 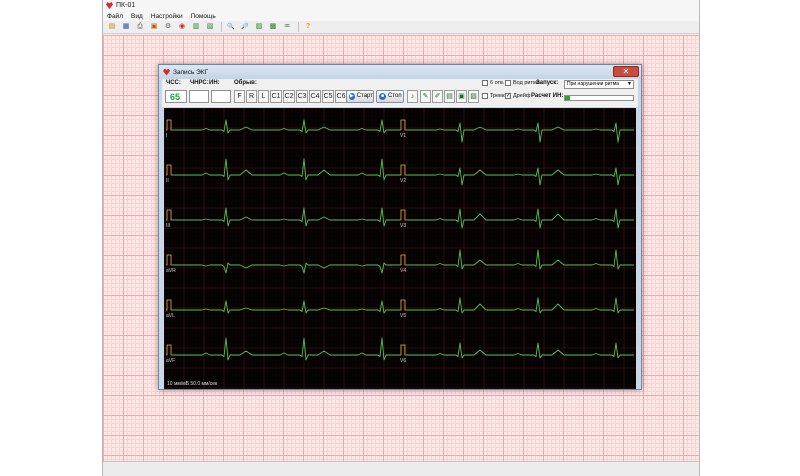 I want to click on open-icon: ▤, so click(x=112, y=27).